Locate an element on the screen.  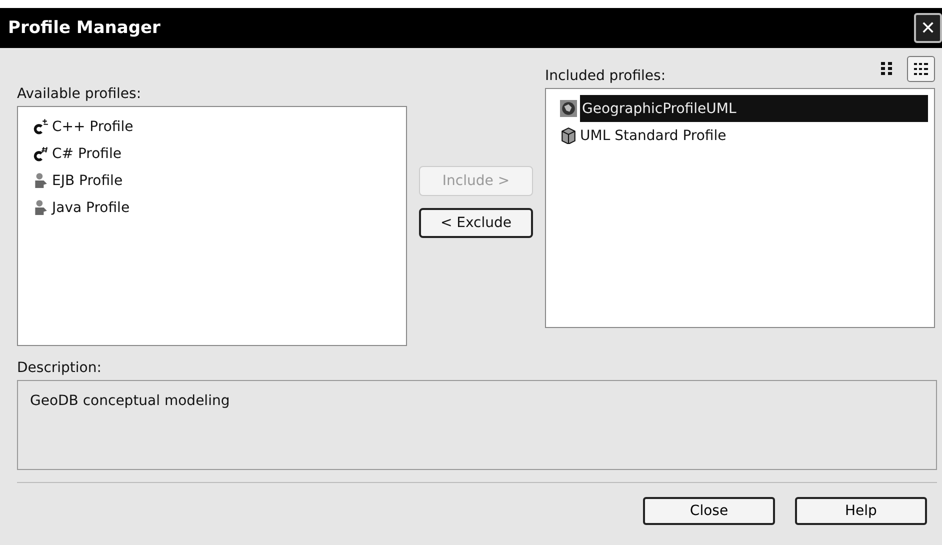
list-label: Available profiles: is located at coordinates (79, 94).